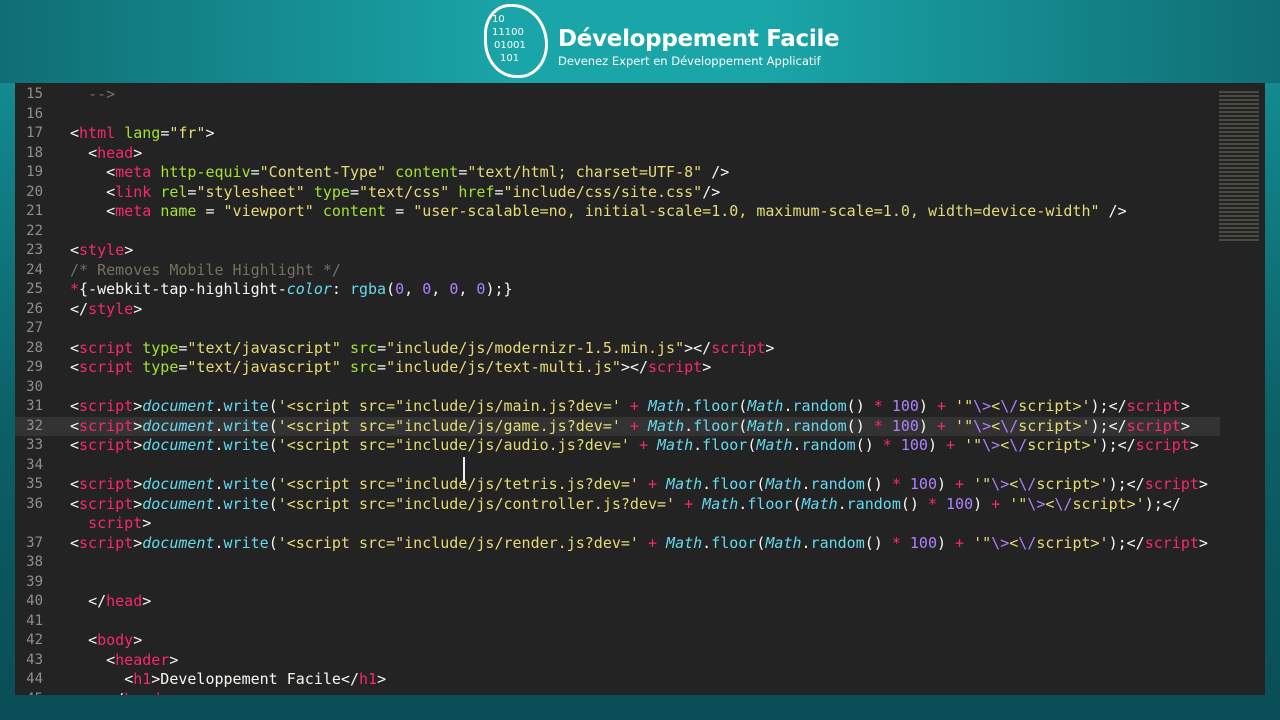  Describe the element at coordinates (617, 232) in the screenshot. I see `code-line: 22` at that location.